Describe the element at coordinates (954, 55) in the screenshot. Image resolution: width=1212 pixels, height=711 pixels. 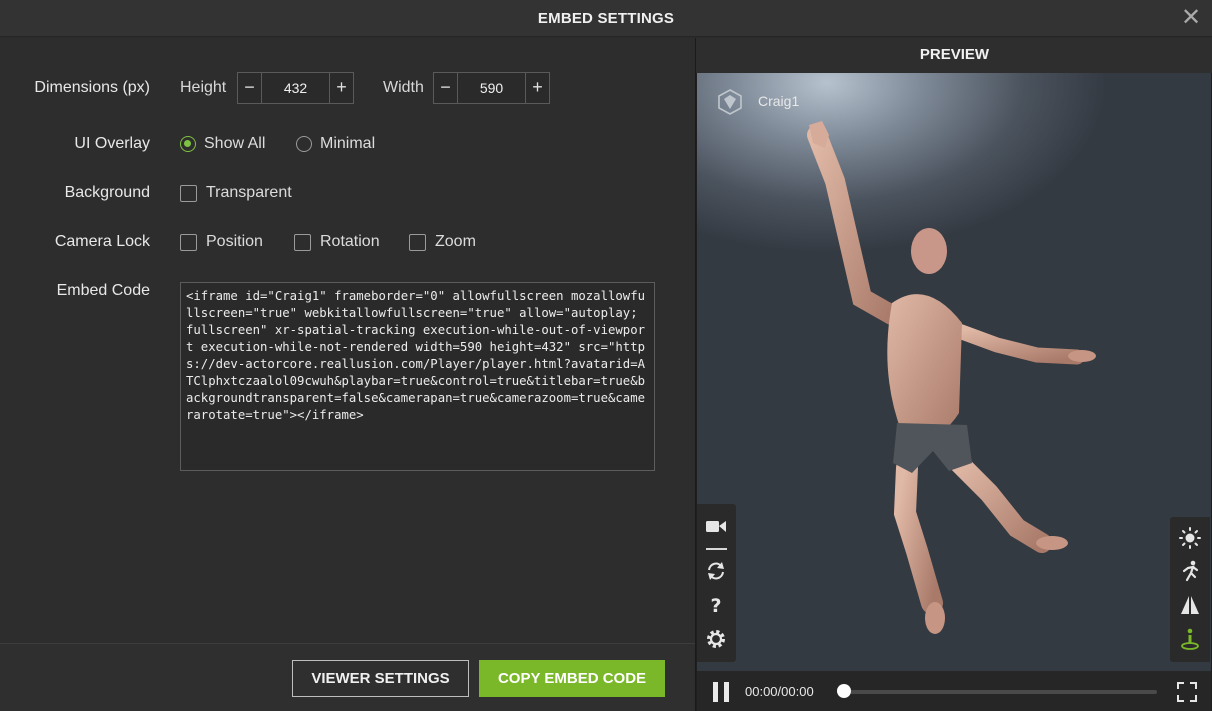
I see `preview-title: PREVIEW` at that location.